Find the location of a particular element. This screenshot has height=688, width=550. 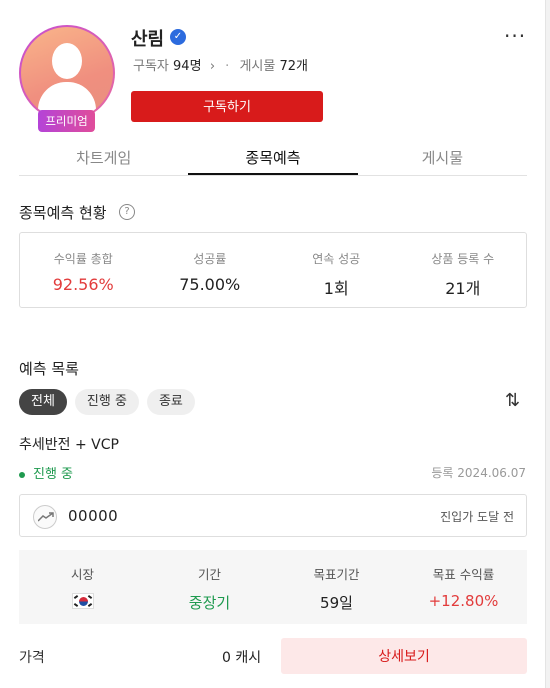

price-value: 0 캐시 is located at coordinates (242, 658).